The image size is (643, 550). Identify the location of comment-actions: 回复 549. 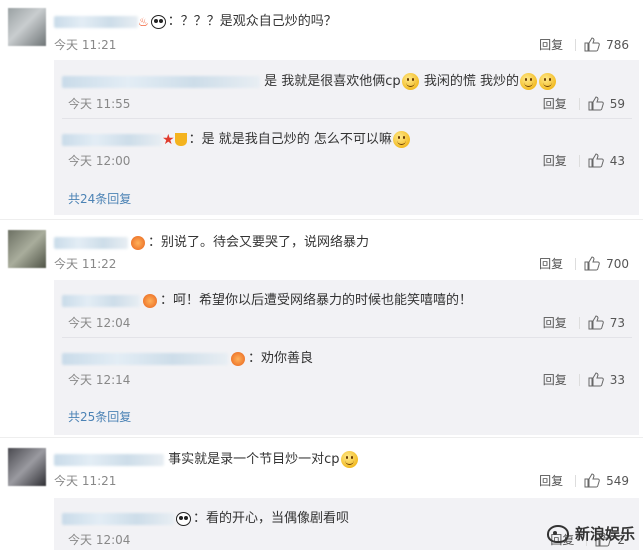
(584, 480).